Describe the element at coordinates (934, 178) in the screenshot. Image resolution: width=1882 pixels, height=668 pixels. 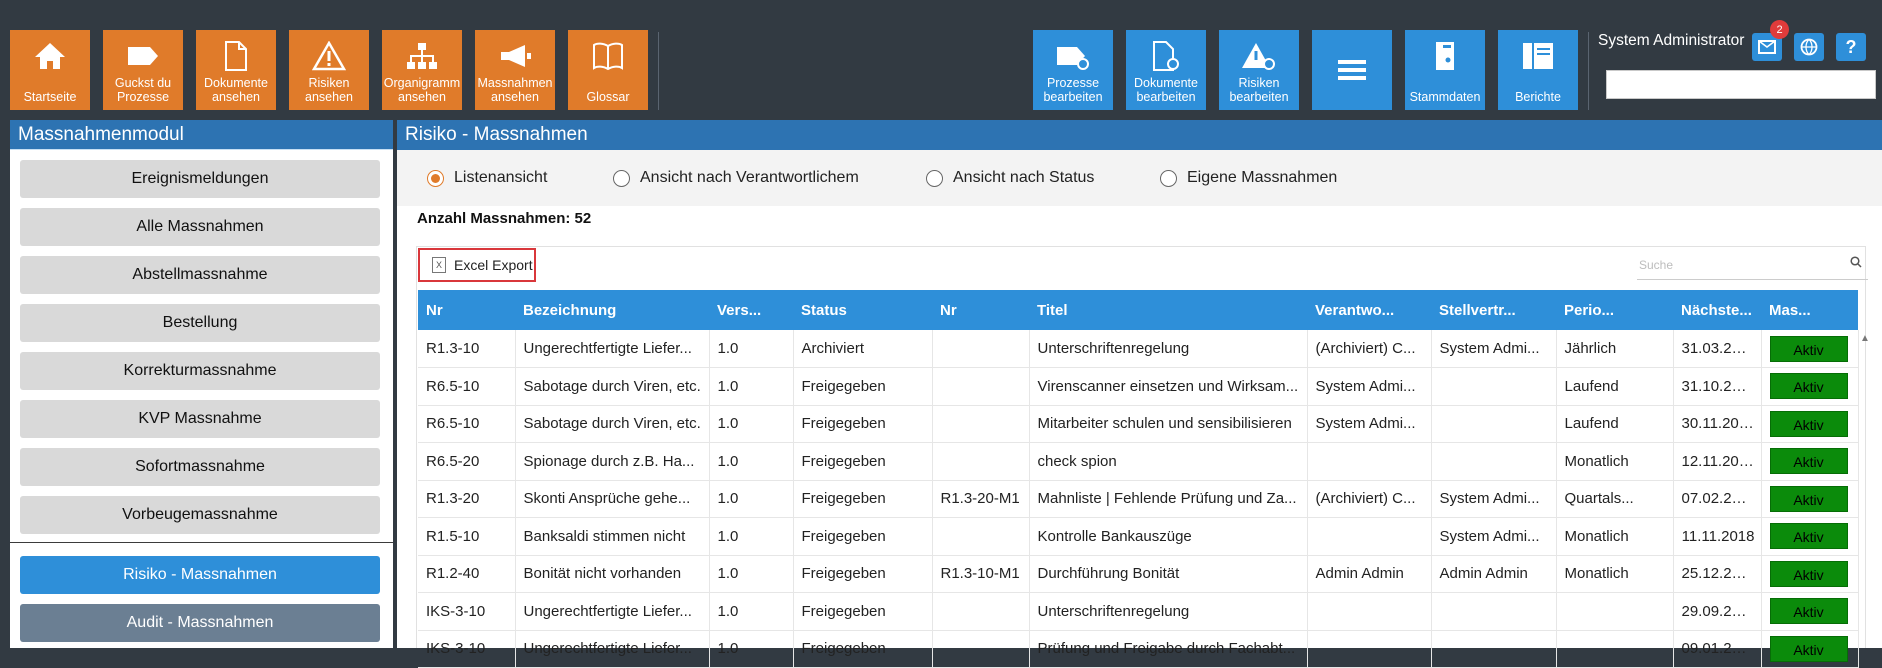
I see `radio-unselected-icon` at that location.